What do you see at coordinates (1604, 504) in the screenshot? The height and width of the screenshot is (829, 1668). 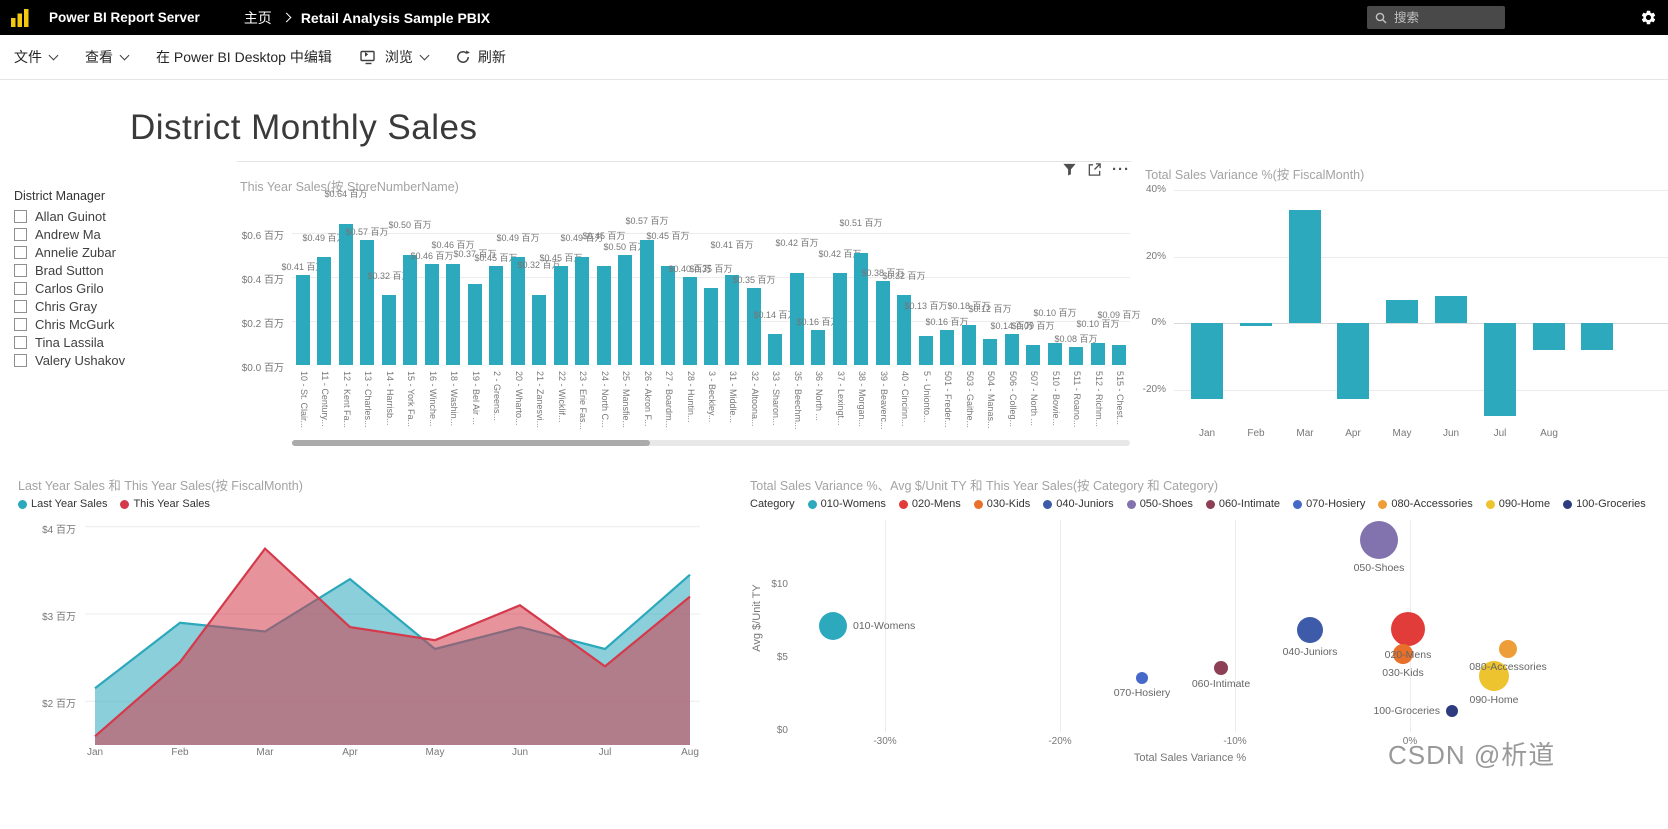 I see `legend-item: 100-Groceries` at bounding box center [1604, 504].